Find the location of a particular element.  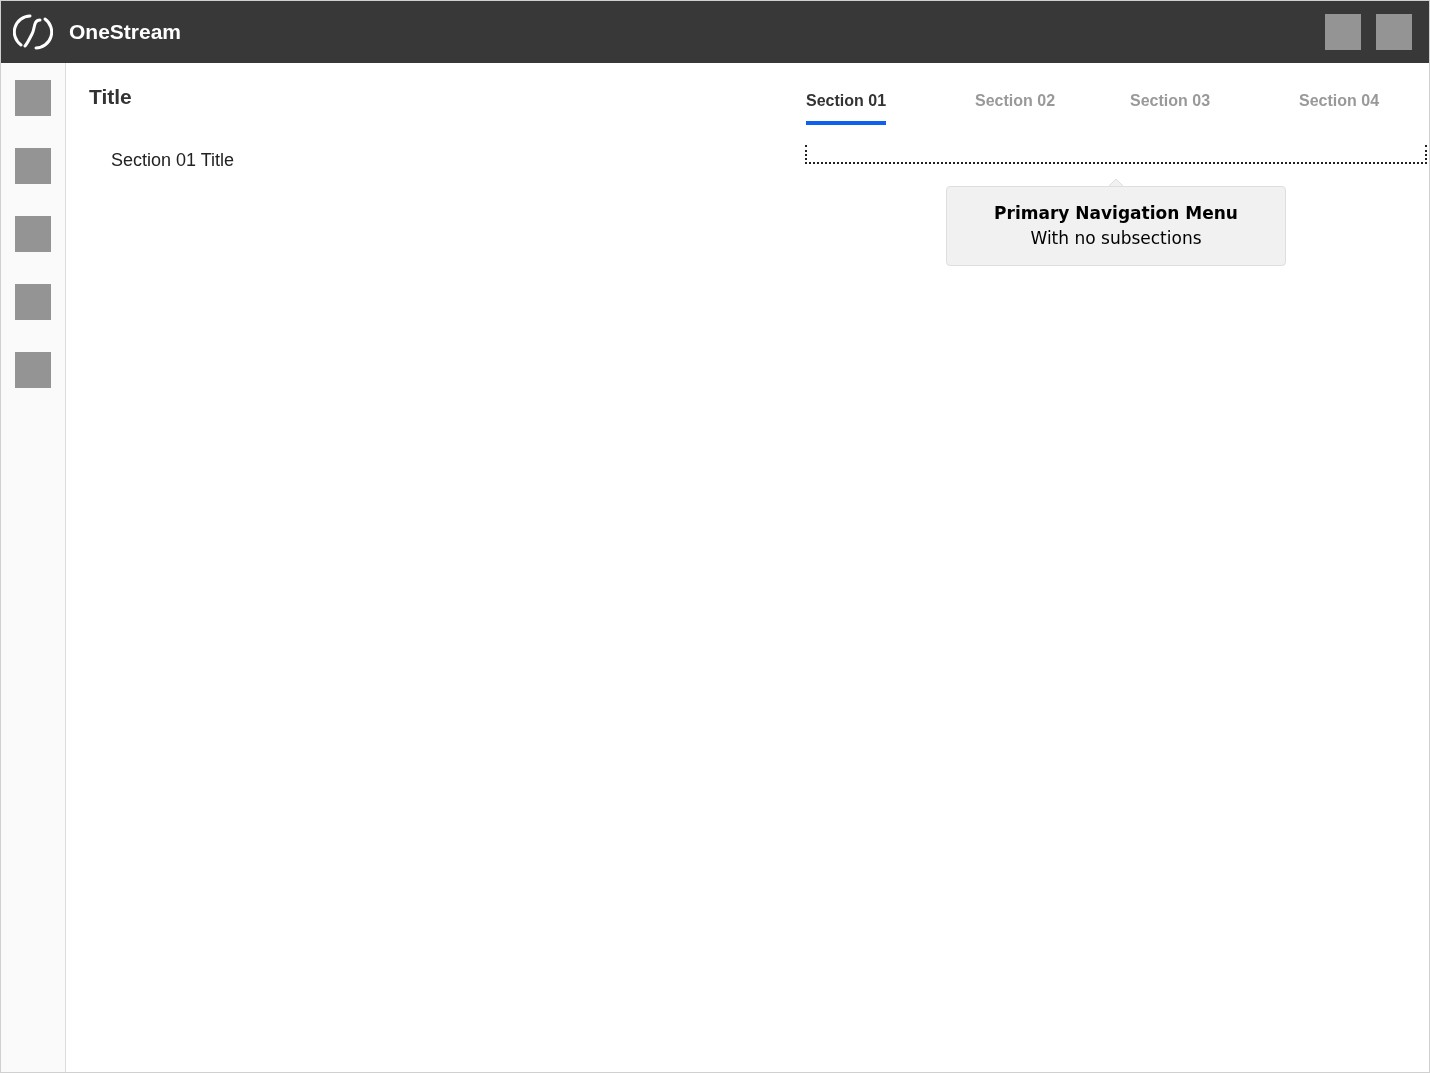

section-tab: Section 01 is located at coordinates (846, 107).